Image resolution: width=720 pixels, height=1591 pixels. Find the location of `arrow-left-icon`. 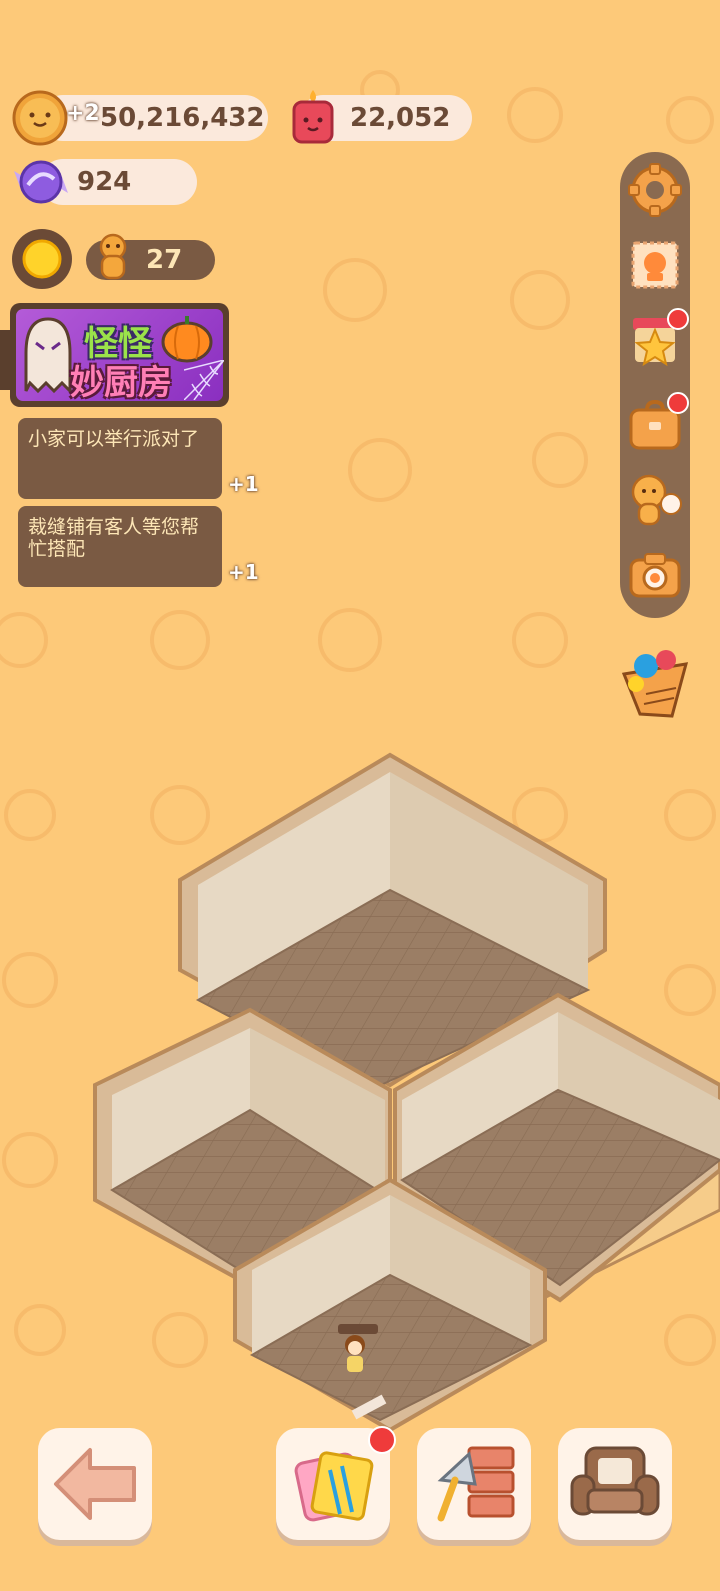

arrow-left-icon is located at coordinates (95, 1484).